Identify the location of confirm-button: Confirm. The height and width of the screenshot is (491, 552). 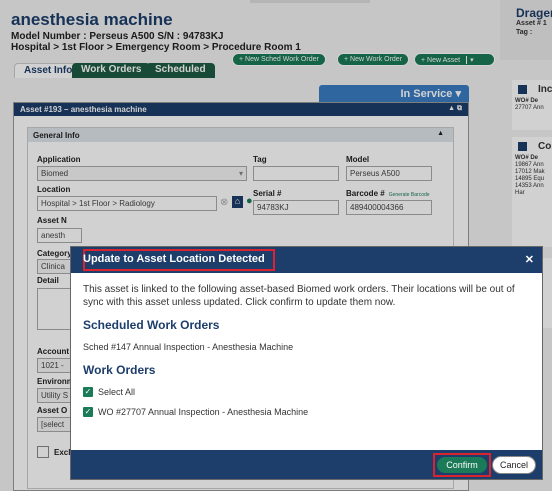
(462, 465).